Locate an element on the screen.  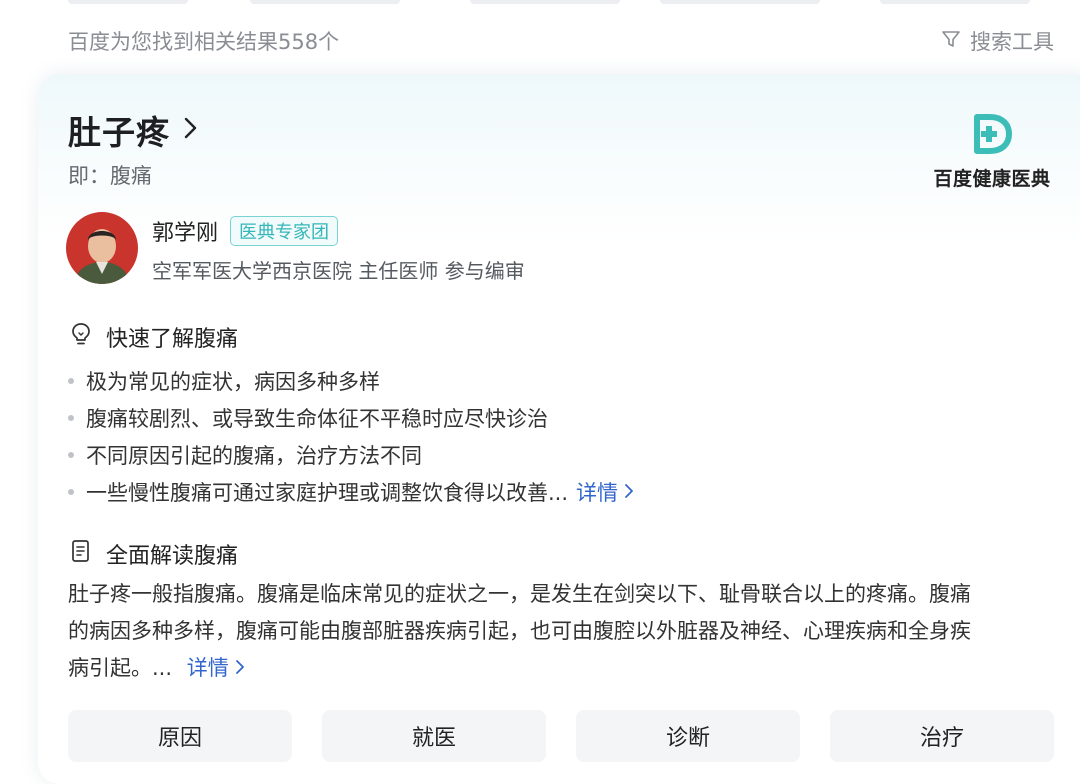
brand-logo: 百度健康医典 is located at coordinates (992, 151).